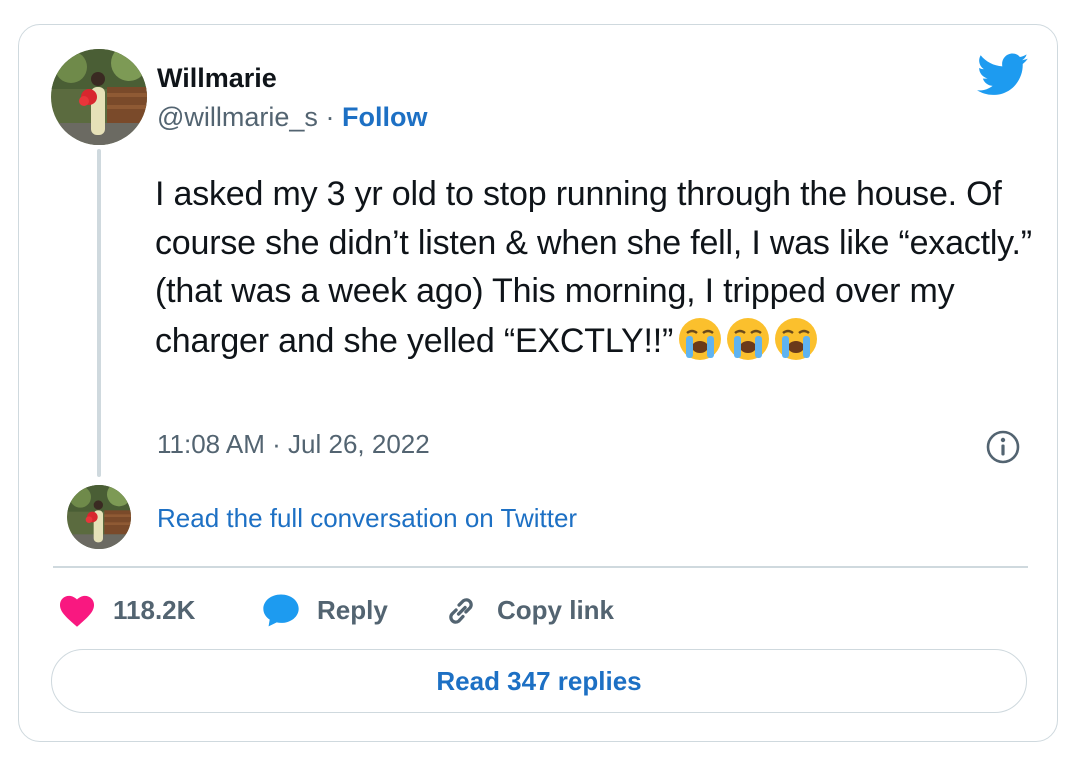 The image size is (1075, 763). What do you see at coordinates (539, 681) in the screenshot?
I see `read-replies-button: Read 347 replies` at bounding box center [539, 681].